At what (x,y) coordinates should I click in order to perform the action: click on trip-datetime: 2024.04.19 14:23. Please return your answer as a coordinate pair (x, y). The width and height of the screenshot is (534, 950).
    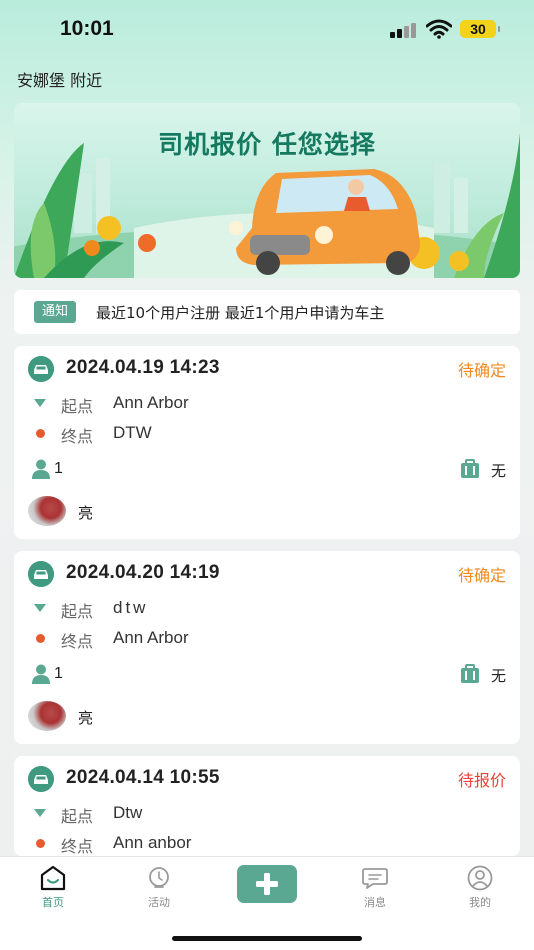
    Looking at the image, I should click on (143, 367).